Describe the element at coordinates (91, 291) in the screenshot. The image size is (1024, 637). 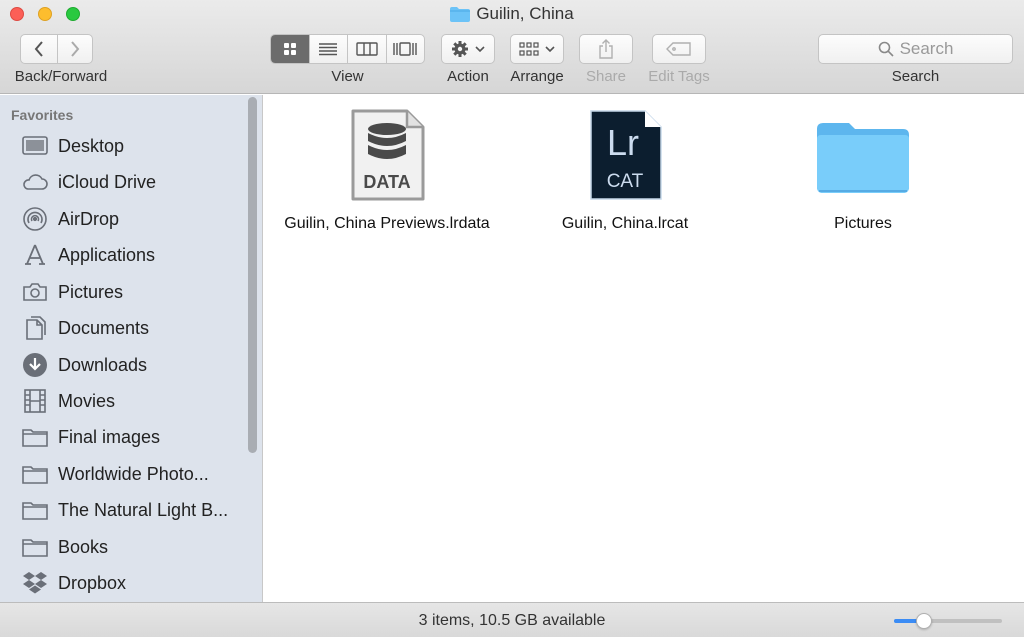
I see `sidebar-item-label: Pictures` at that location.